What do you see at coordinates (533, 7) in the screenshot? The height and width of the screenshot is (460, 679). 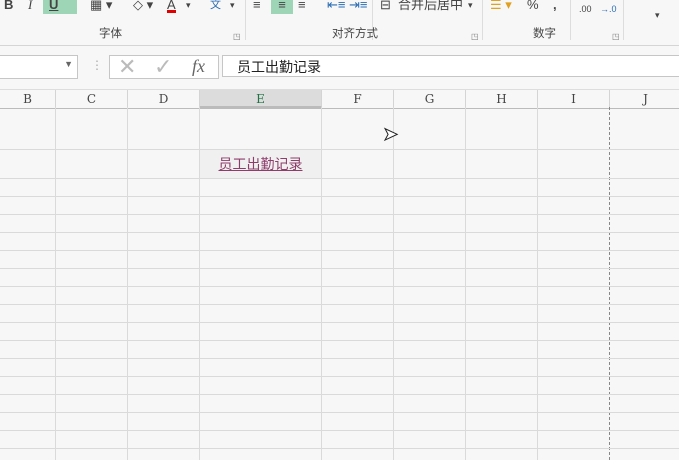 I see `percent-button: %` at bounding box center [533, 7].